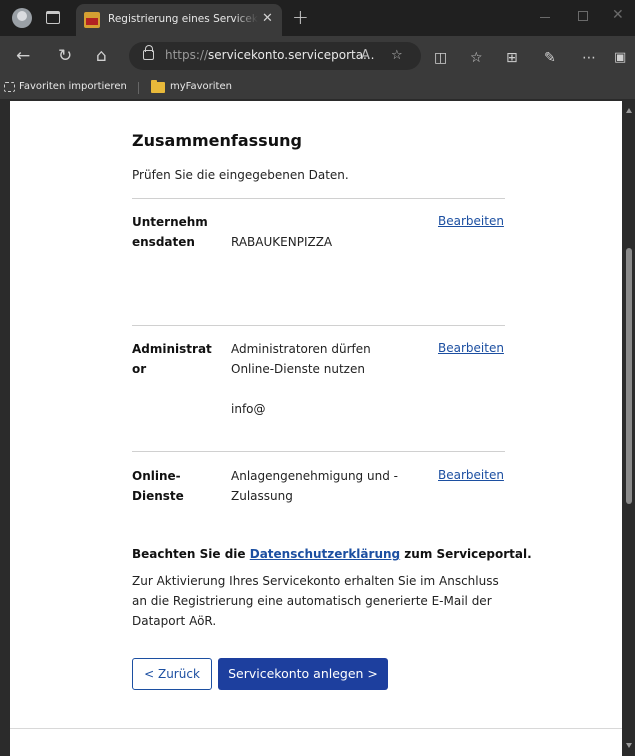 This screenshot has height=756, width=635. What do you see at coordinates (476, 58) in the screenshot?
I see `favorites-list-icon: ☆` at bounding box center [476, 58].